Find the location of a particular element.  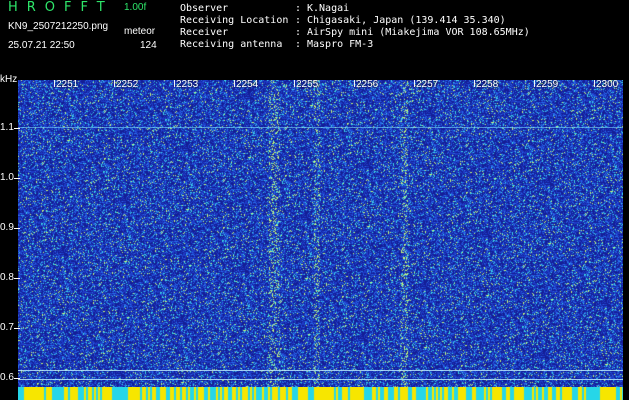

x-tick-label: 2259 is located at coordinates (547, 84).